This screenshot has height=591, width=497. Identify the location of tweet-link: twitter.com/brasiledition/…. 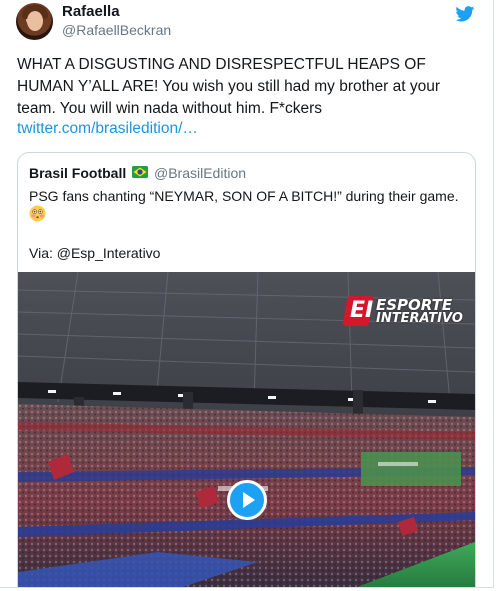
(107, 129).